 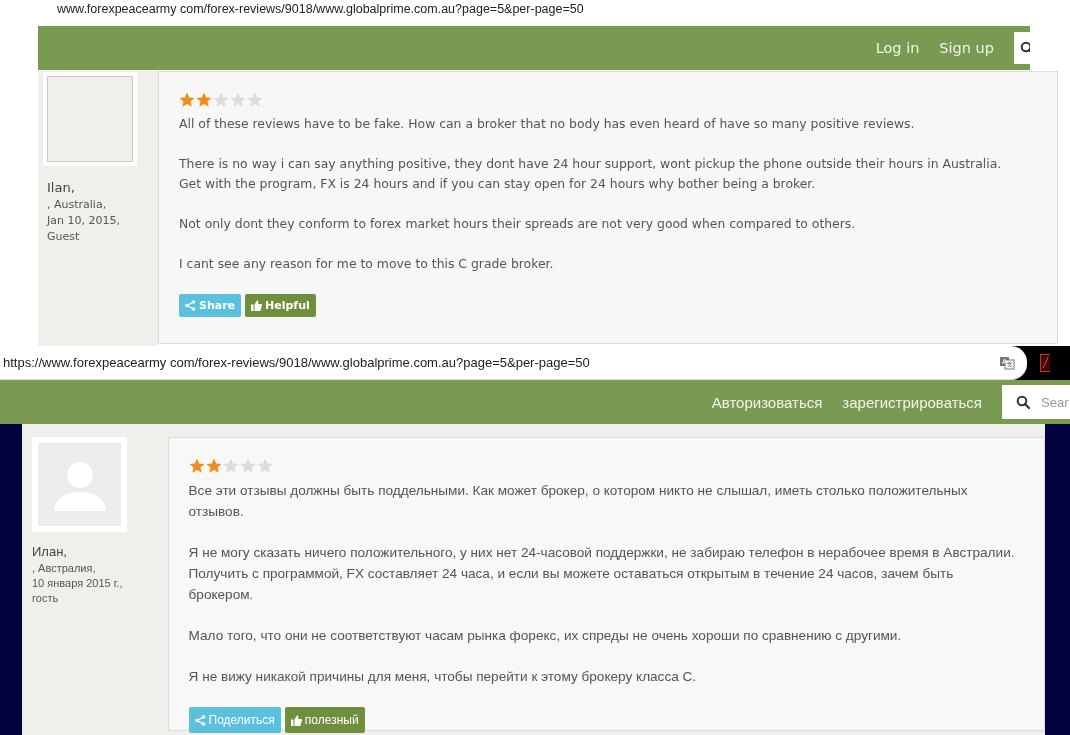 I want to click on review-text: Все эти отзывы должны быть поддельными. Как может брокер, о котором никто не слышал, иметь столько положительных отзывов., so click(x=578, y=501).